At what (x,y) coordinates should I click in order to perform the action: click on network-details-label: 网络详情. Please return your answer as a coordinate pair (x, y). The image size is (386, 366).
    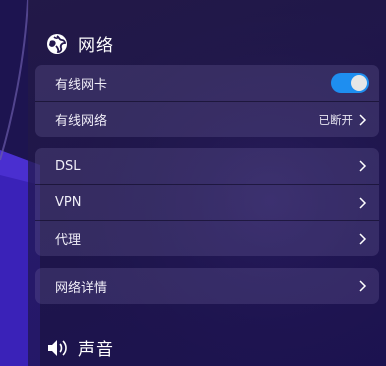
    Looking at the image, I should click on (81, 288).